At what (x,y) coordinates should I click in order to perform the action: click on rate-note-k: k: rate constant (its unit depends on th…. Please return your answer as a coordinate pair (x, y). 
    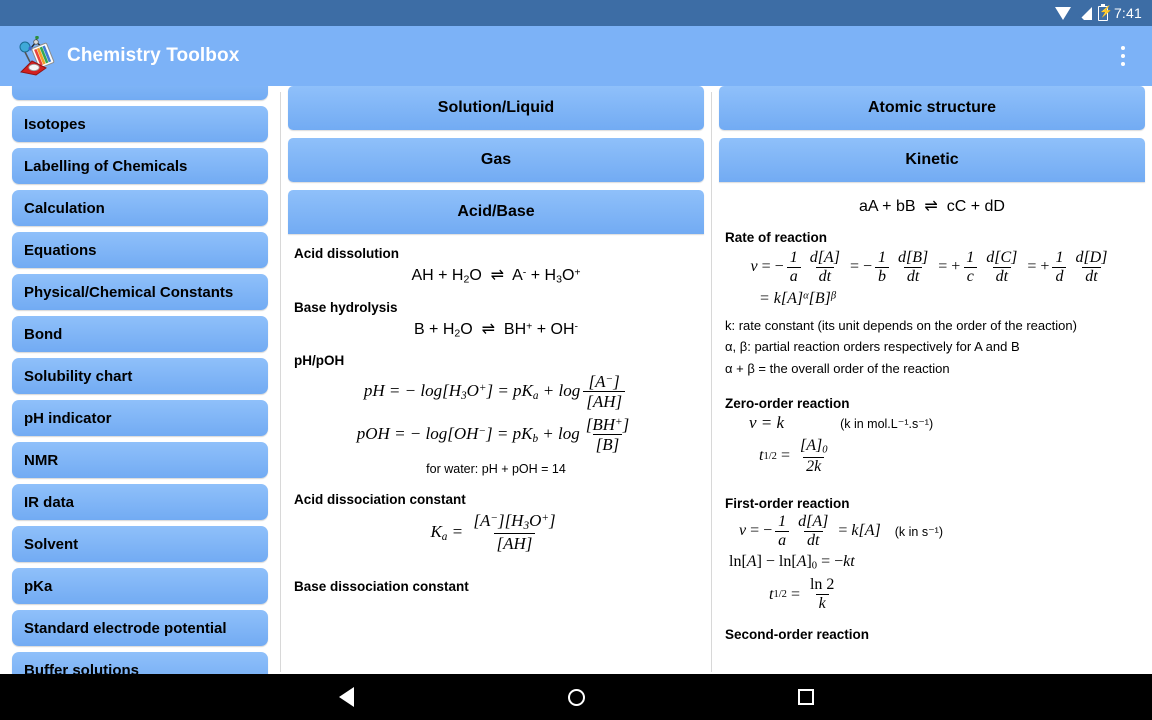
    Looking at the image, I should click on (901, 325).